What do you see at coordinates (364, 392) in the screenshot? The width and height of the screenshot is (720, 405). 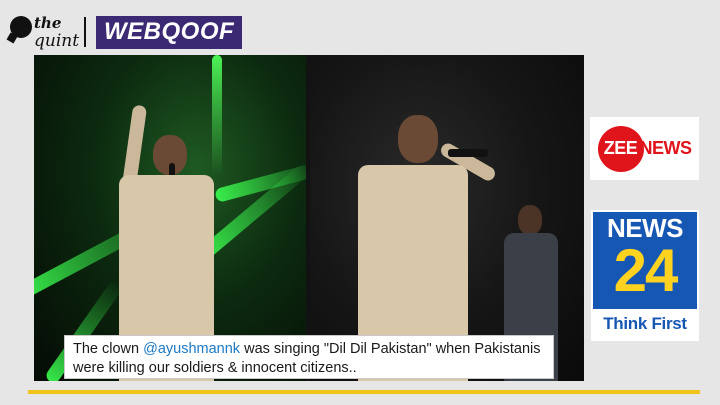 I see `accent-bar` at bounding box center [364, 392].